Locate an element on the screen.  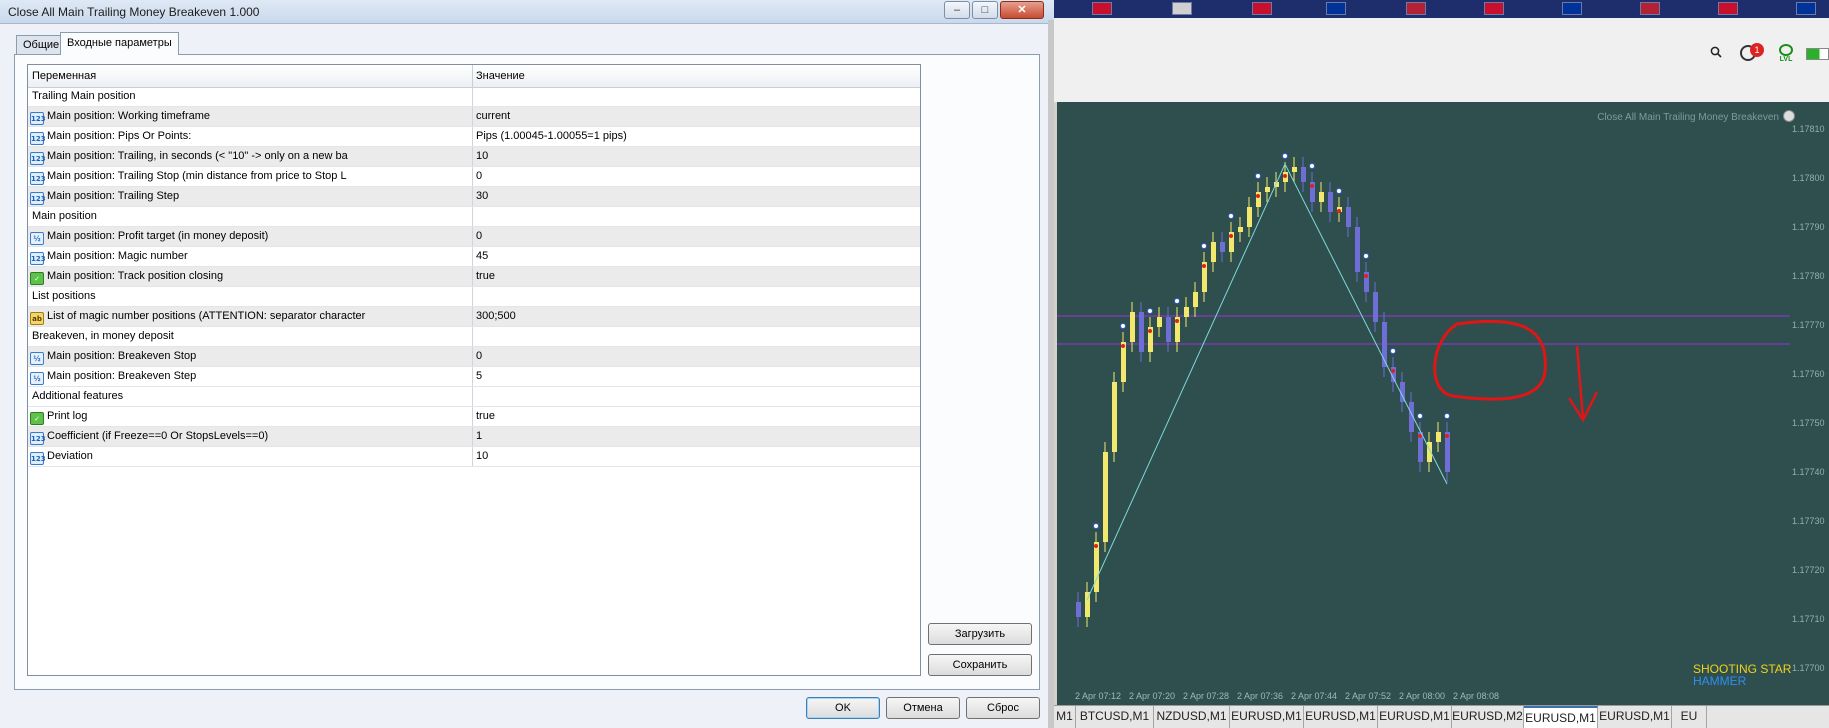
parameter-group-row: Breakeven, in money deposit is located at coordinates (474, 337).